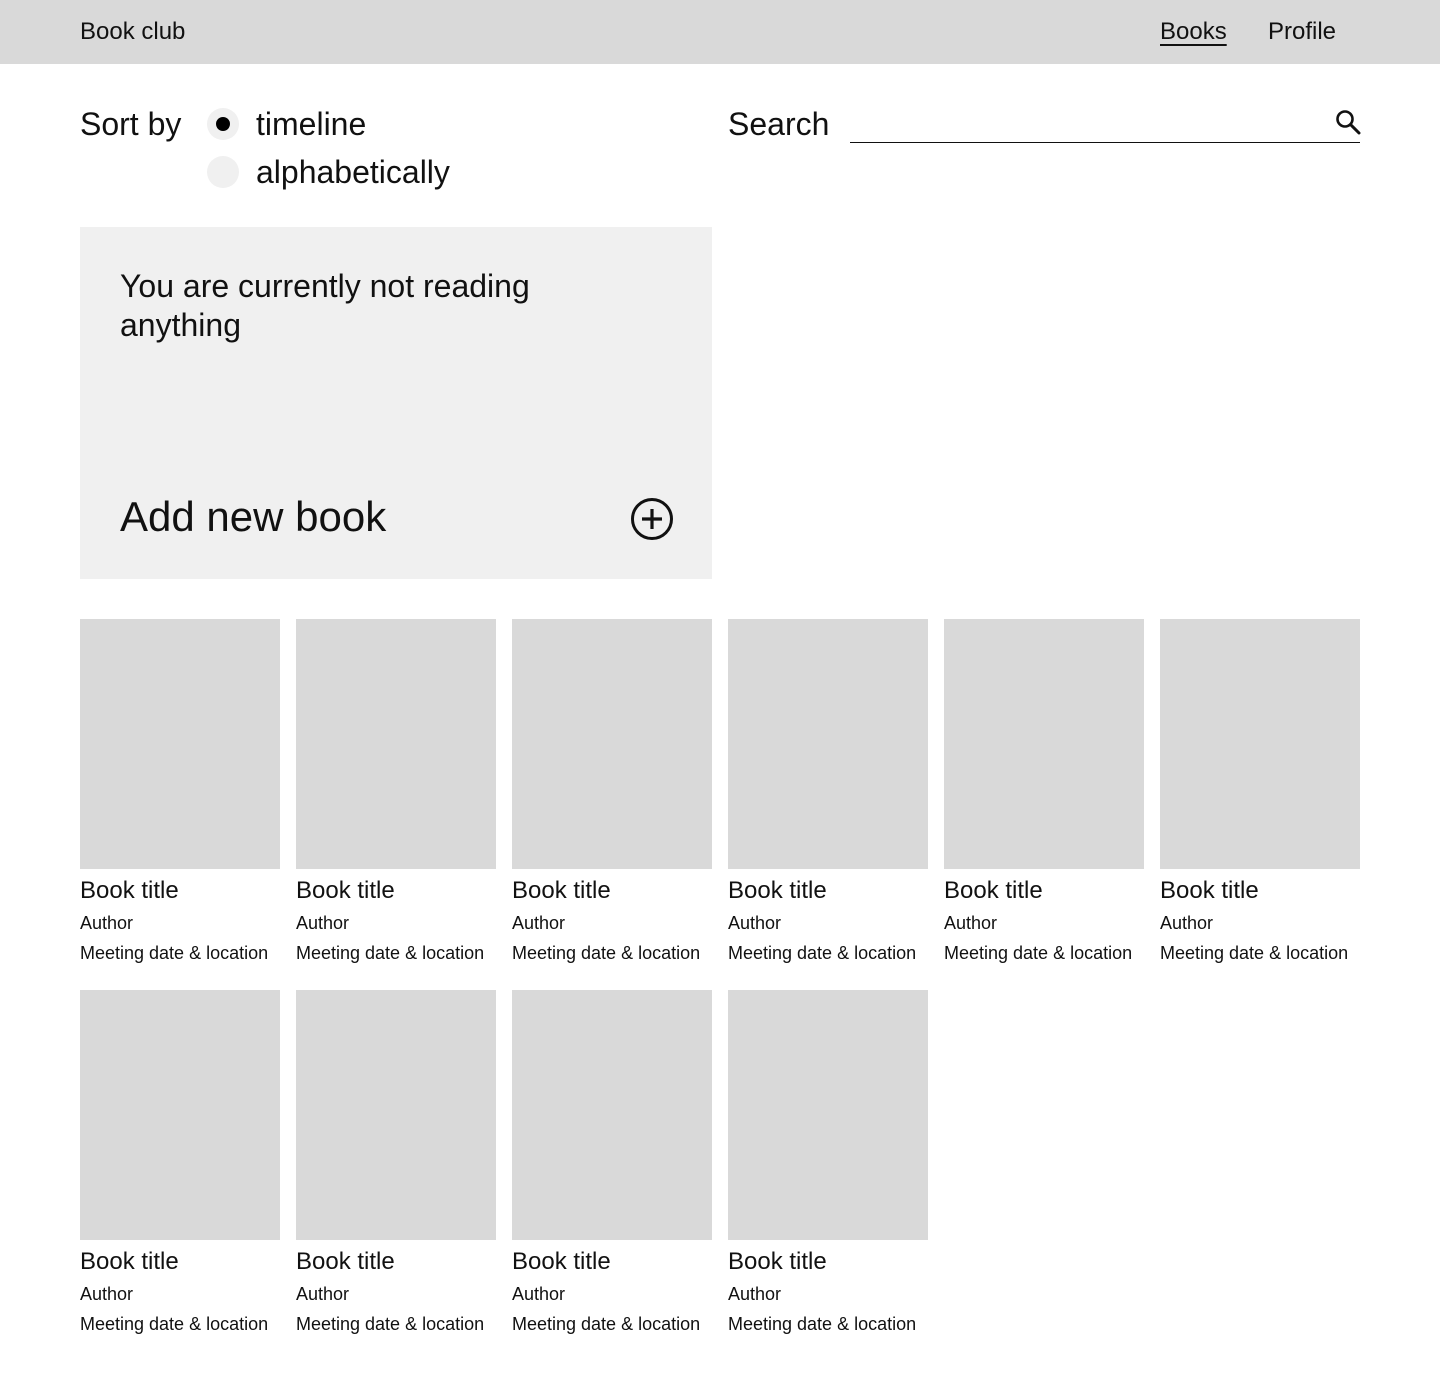 This screenshot has height=1392, width=1440. What do you see at coordinates (253, 516) in the screenshot?
I see `add-new-book-label: Add new book` at bounding box center [253, 516].